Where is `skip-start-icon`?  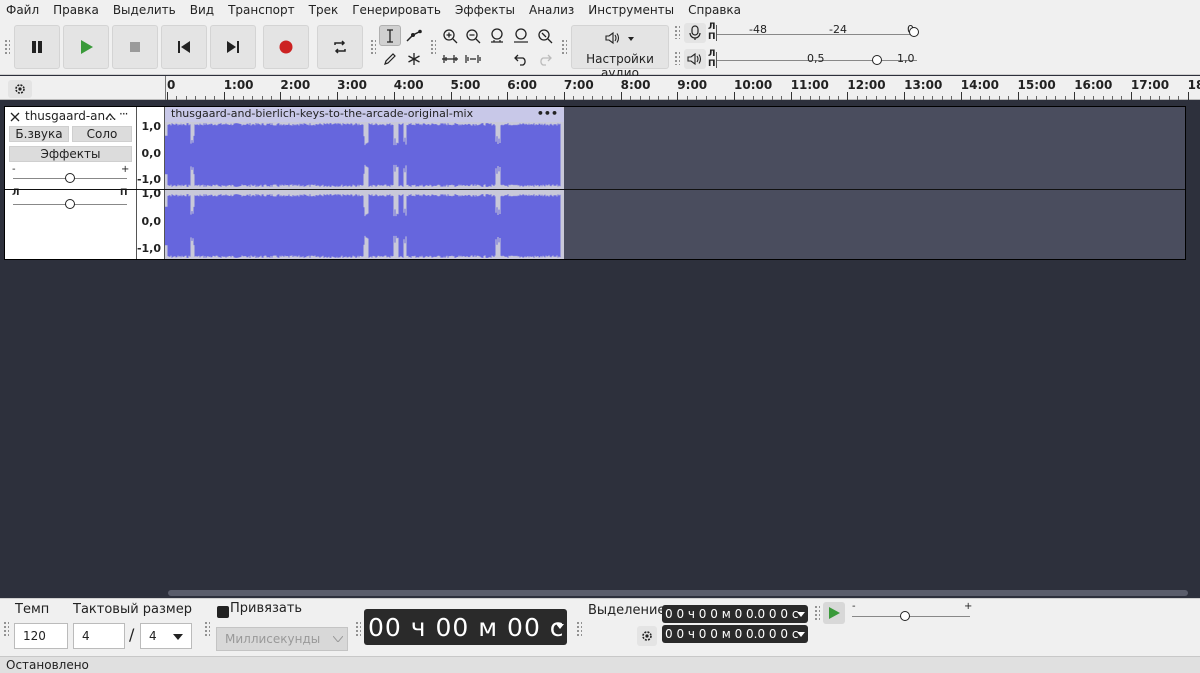 skip-start-icon is located at coordinates (184, 47).